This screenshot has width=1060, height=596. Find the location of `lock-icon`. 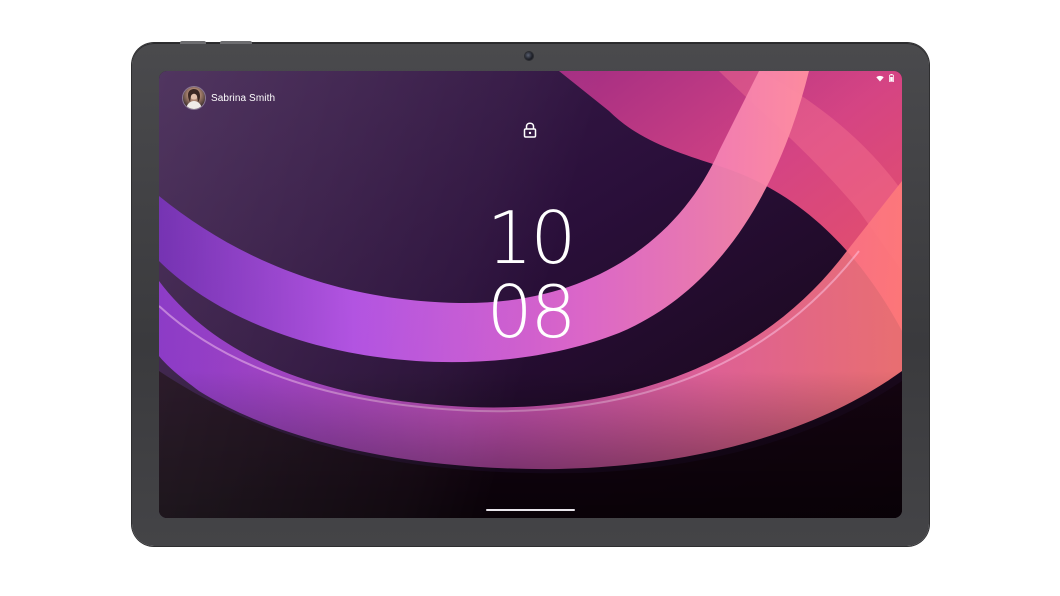

lock-icon is located at coordinates (530, 132).